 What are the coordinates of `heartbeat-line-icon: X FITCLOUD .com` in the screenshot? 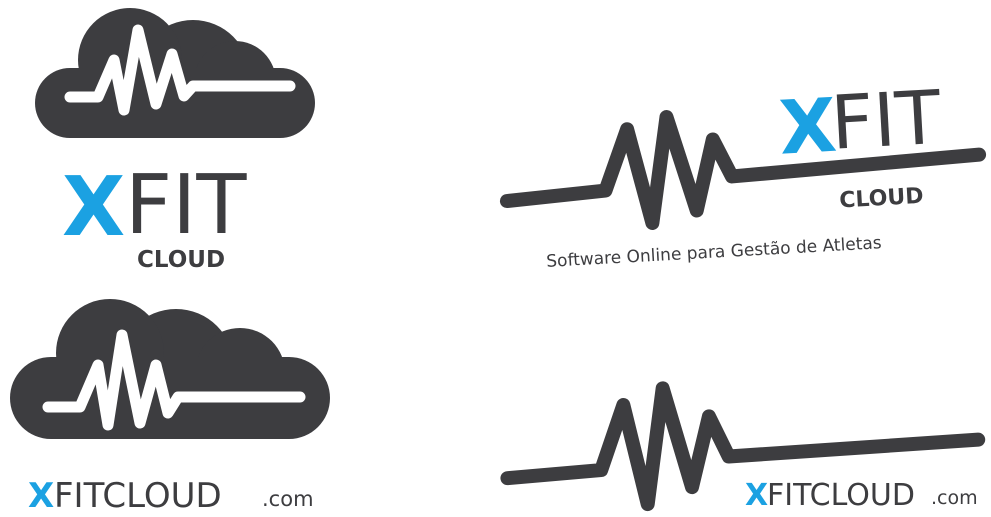 It's located at (743, 447).